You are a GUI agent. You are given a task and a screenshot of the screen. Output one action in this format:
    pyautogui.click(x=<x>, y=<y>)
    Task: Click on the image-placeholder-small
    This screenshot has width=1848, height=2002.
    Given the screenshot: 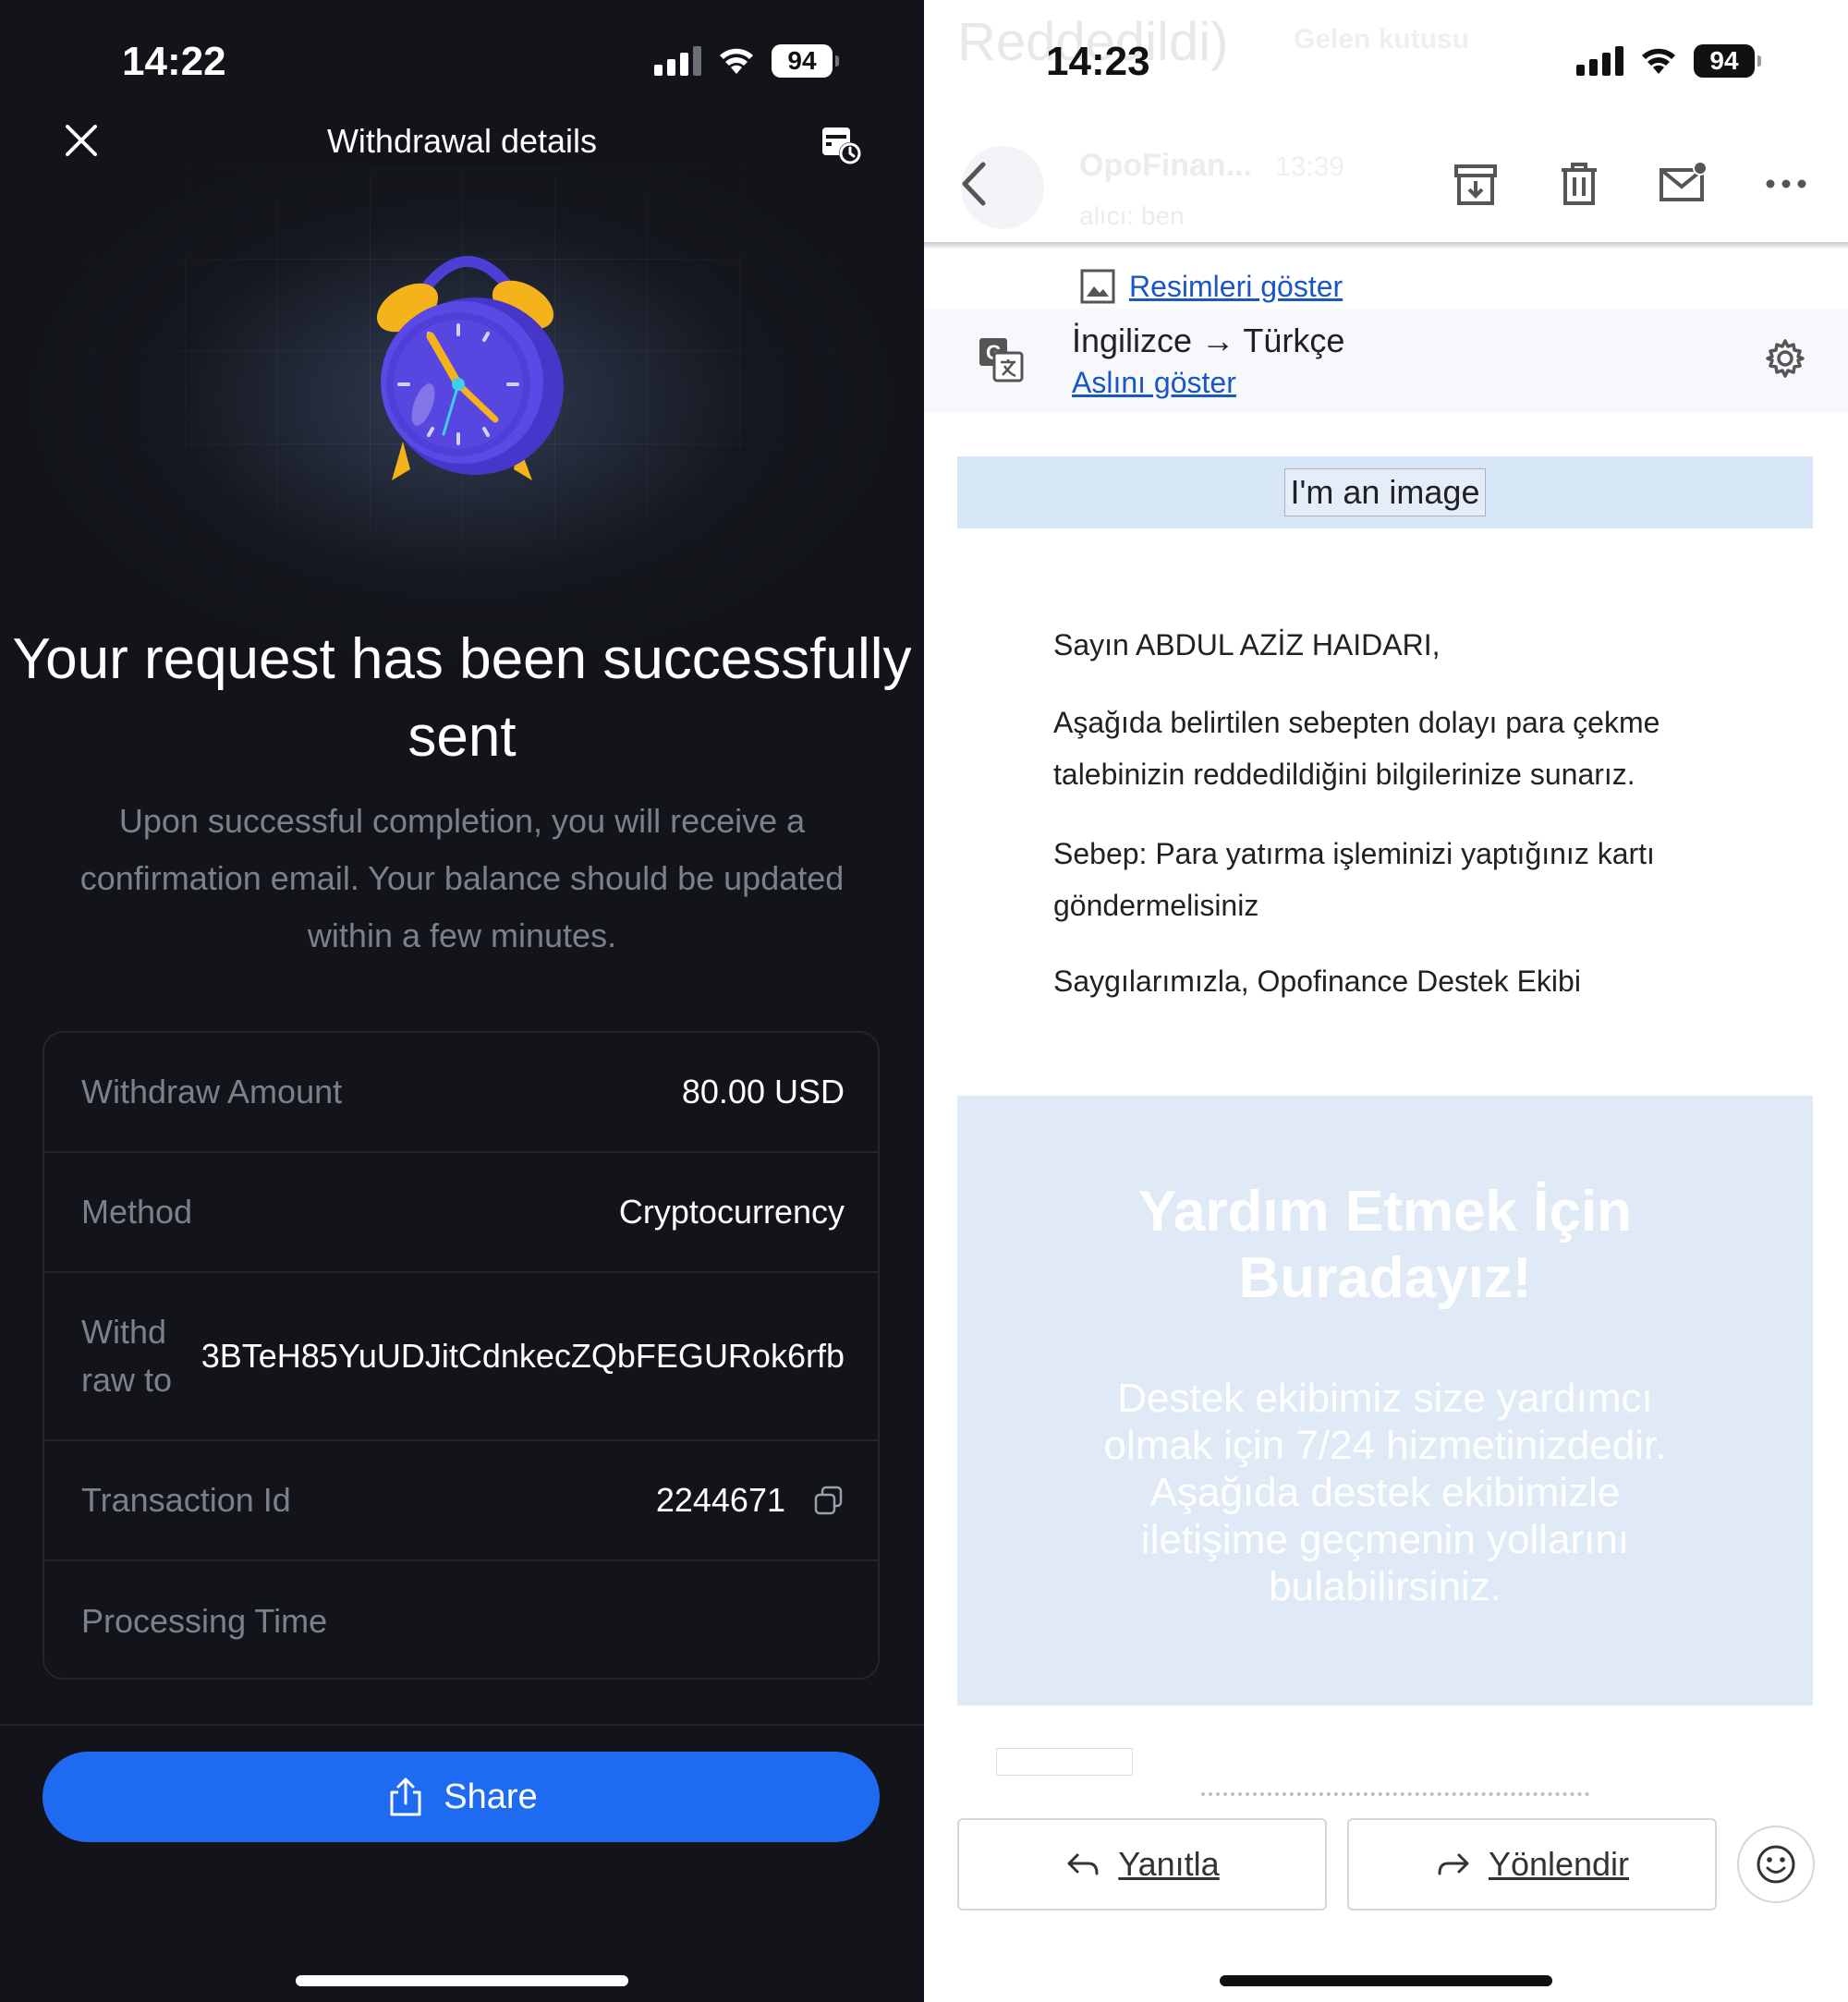 What is the action you would take?
    pyautogui.click(x=1064, y=1762)
    